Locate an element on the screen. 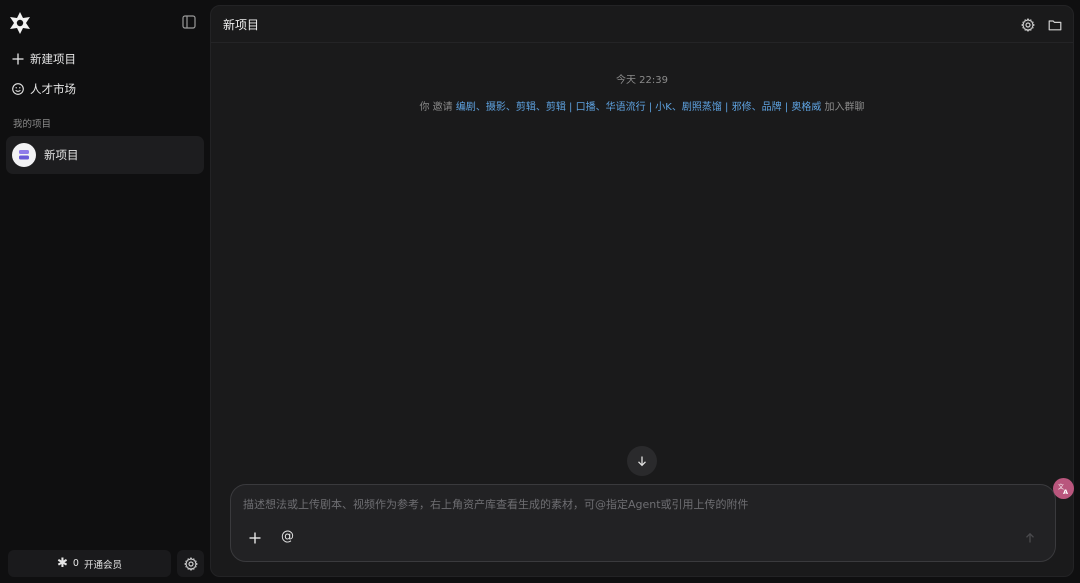  attach-button is located at coordinates (255, 538).